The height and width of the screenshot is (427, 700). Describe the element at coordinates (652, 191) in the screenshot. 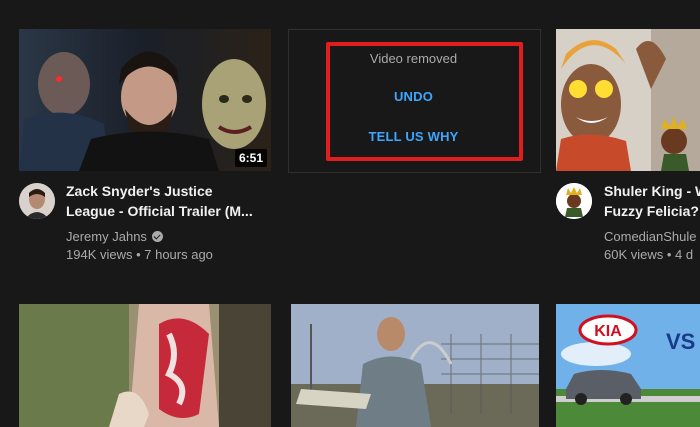

I see `video-title-line1: Shuler King - W` at that location.